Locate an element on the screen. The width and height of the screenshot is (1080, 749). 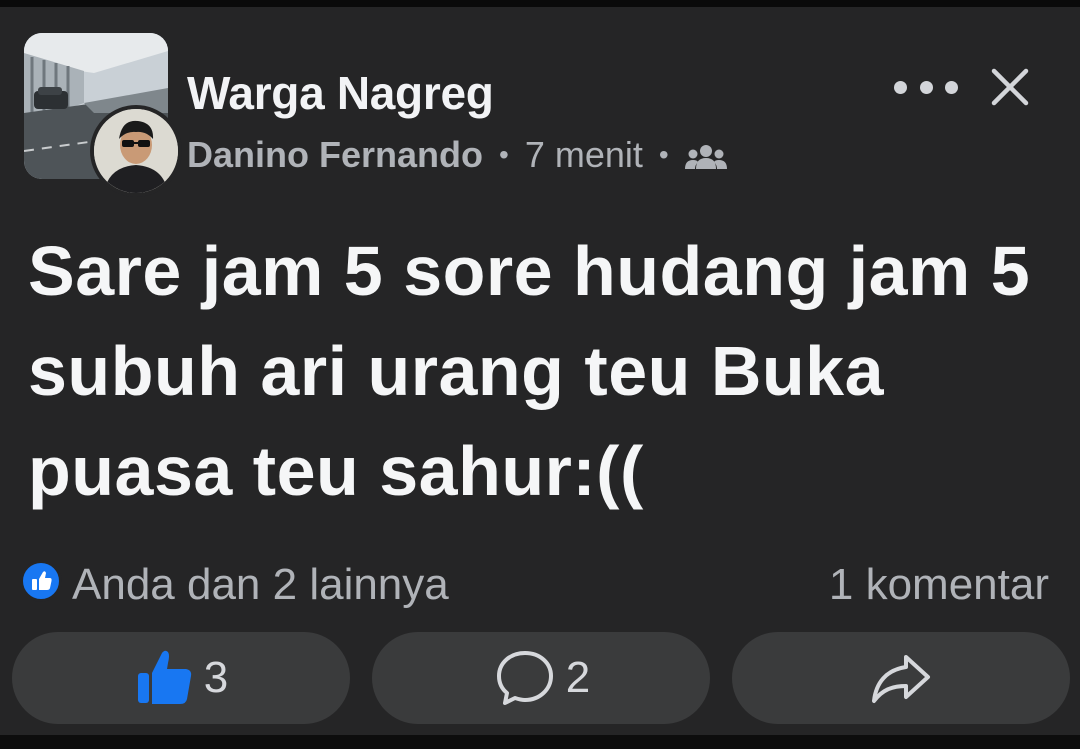
comment-button: 2 is located at coordinates (541, 678).